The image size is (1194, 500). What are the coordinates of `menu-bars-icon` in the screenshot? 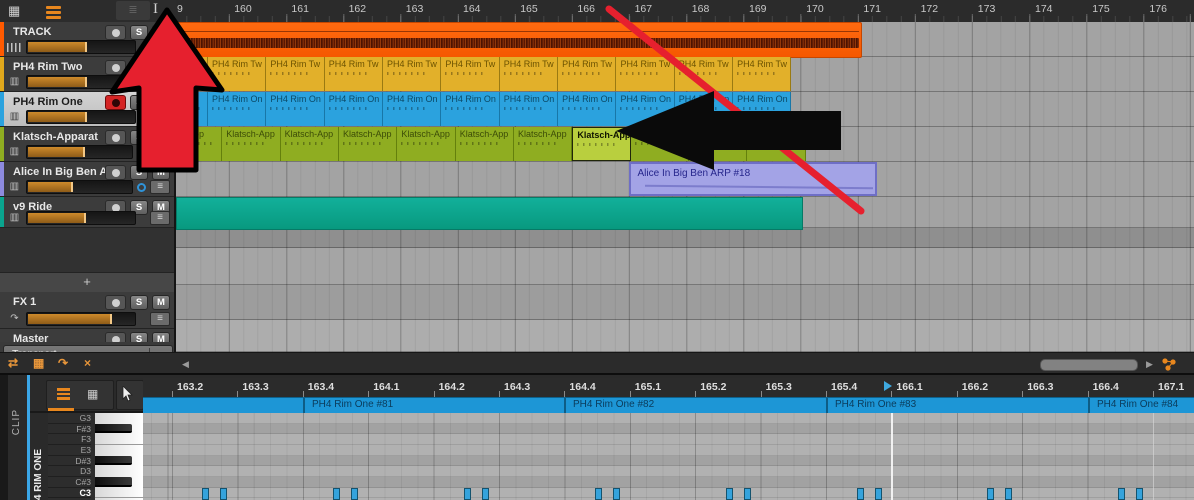 It's located at (53, 13).